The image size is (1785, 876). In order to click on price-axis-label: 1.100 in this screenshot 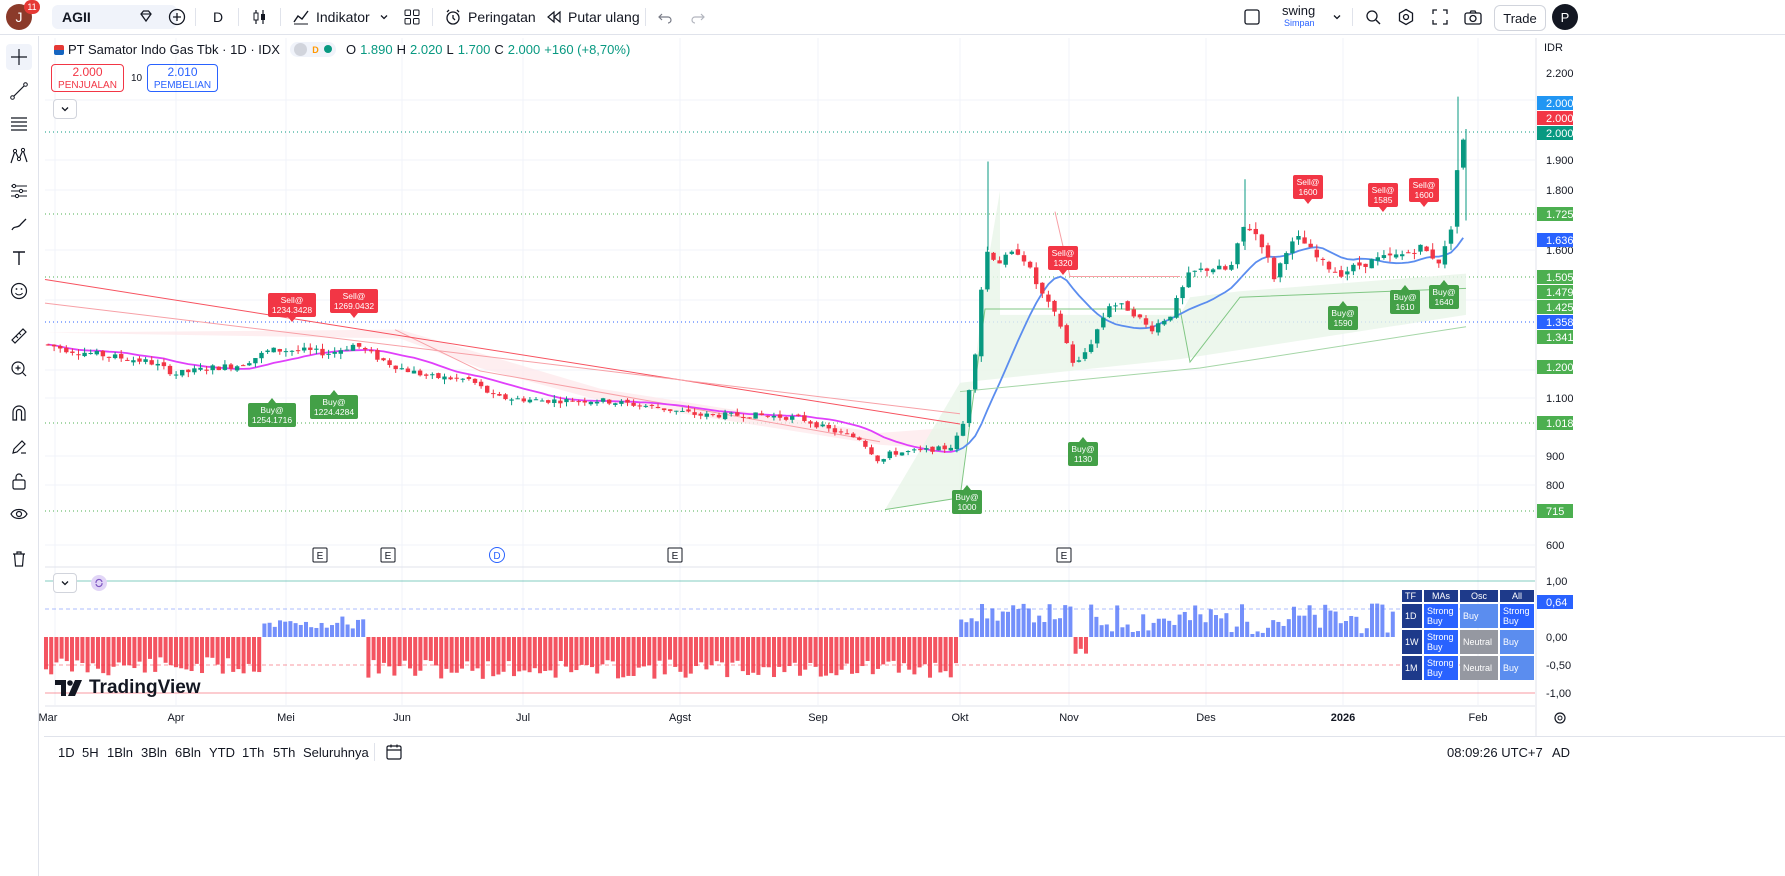, I will do `click(1560, 399)`.